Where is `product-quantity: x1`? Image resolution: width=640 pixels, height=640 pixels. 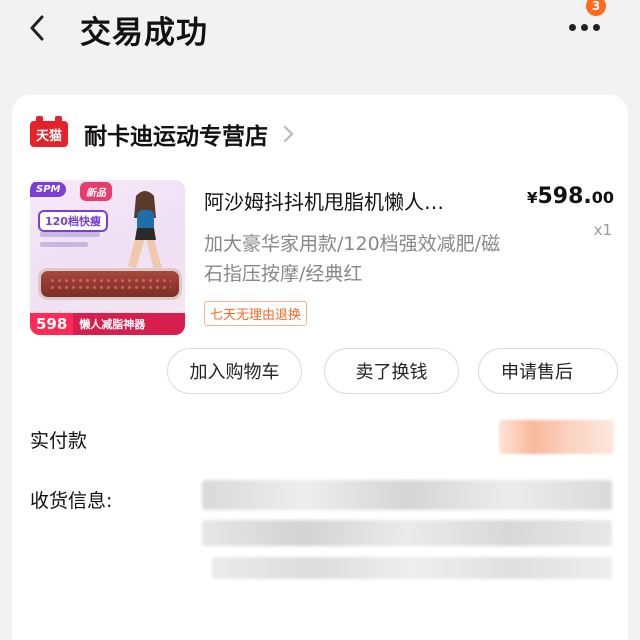
product-quantity: x1 is located at coordinates (602, 230).